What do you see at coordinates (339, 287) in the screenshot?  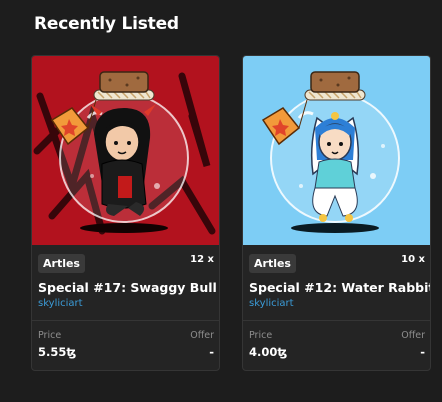 I see `nft-title: Special #12: Water Rabbit` at bounding box center [339, 287].